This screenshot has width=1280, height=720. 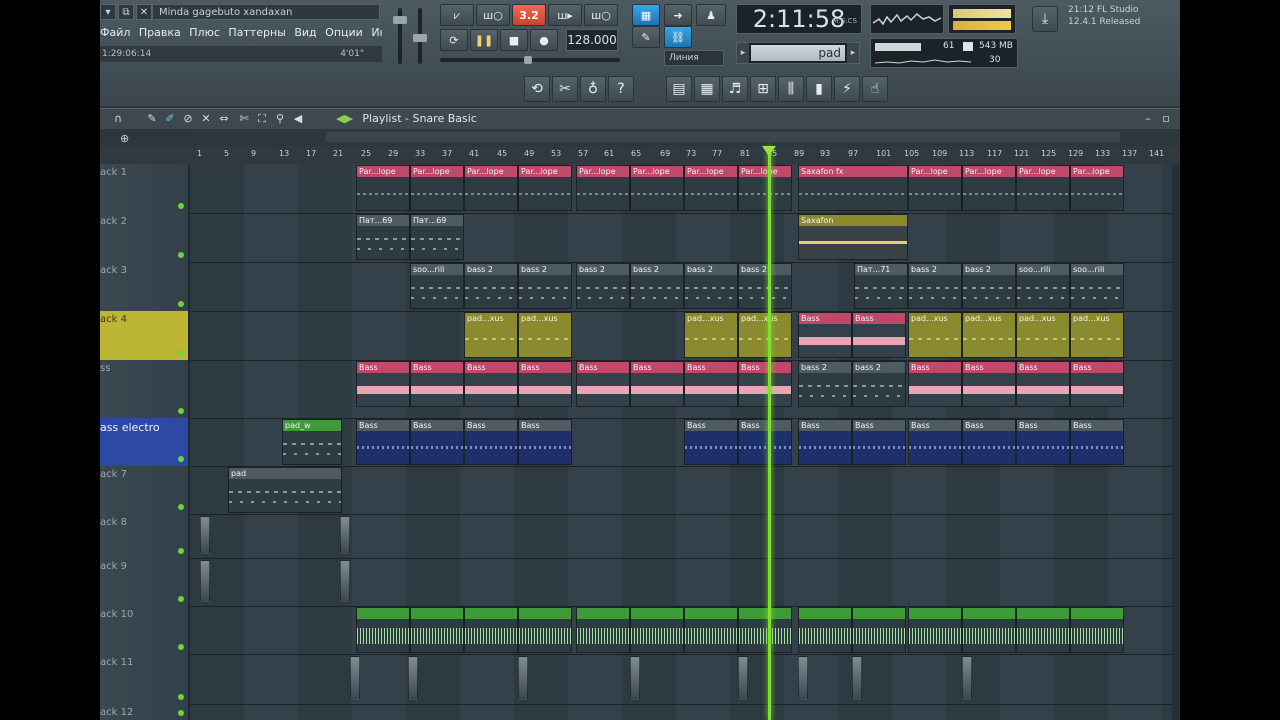 What do you see at coordinates (723, 137) in the screenshot?
I see `scrollbar-thumb` at bounding box center [723, 137].